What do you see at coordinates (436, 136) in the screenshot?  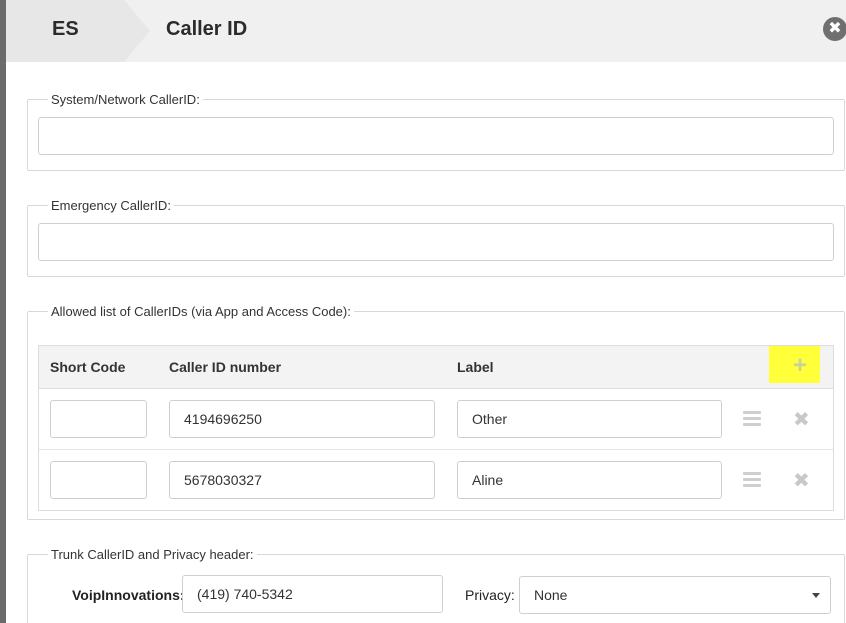 I see `system-network-callerid-input` at bounding box center [436, 136].